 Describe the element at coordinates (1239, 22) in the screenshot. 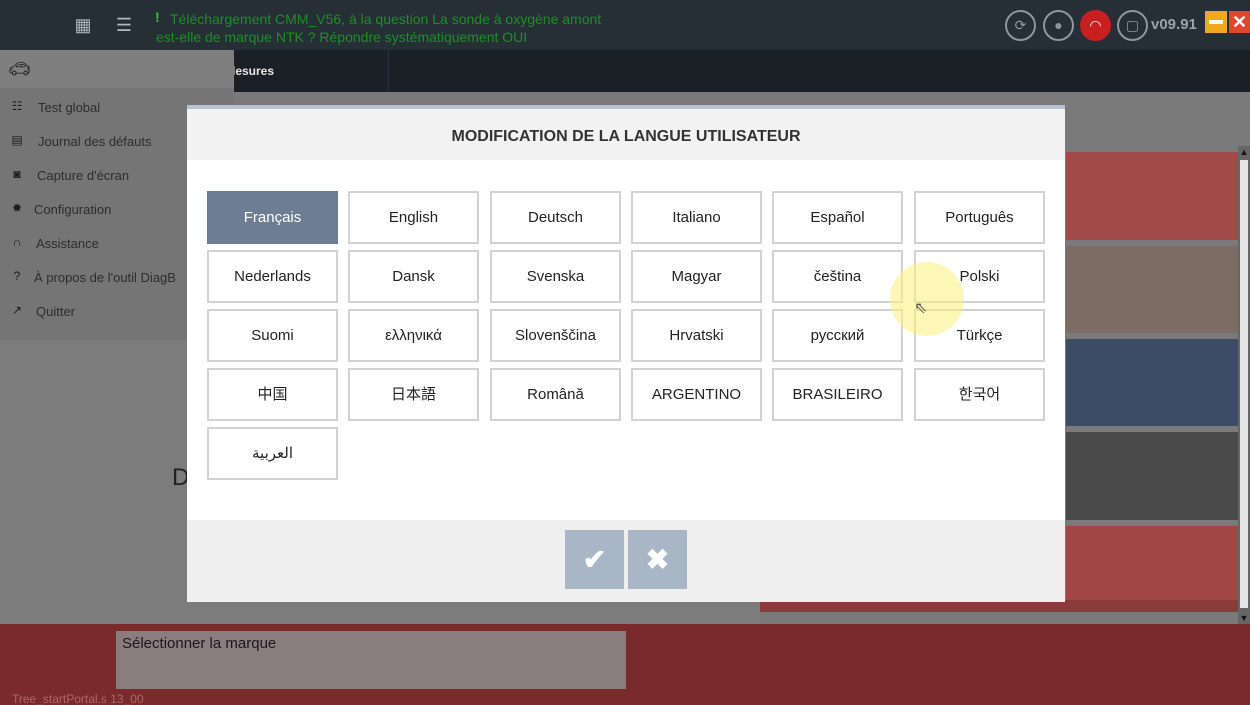

I see `close-button: ✕` at that location.